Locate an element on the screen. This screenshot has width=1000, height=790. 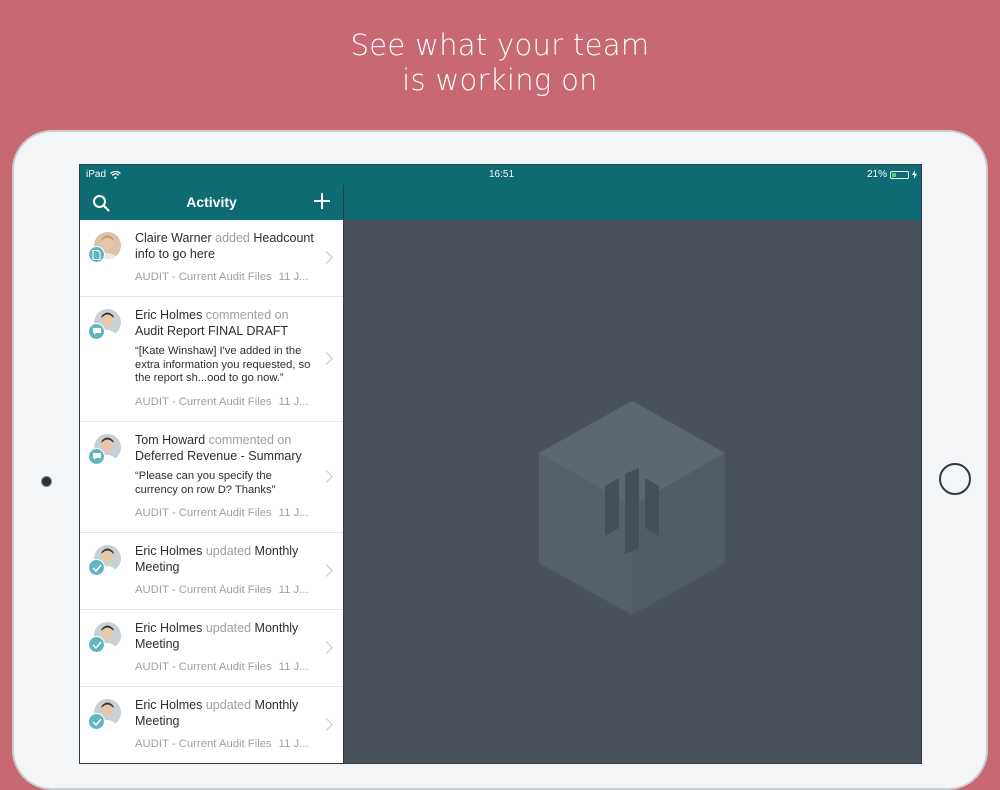
actor-name: Claire Warner is located at coordinates (173, 238).